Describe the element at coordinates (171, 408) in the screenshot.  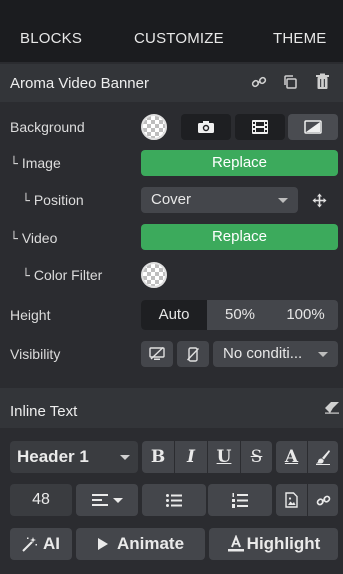
I see `inline-text-header: Inline Text` at that location.